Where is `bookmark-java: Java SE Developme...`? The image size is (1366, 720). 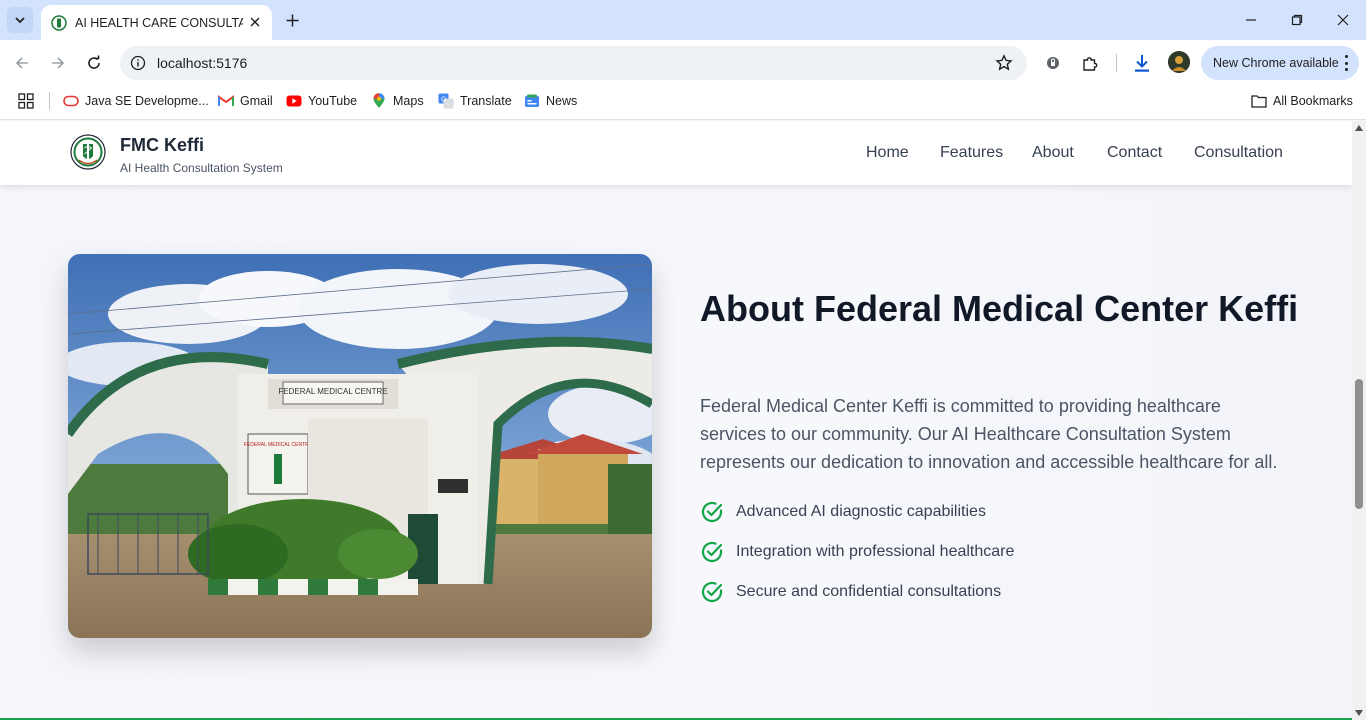 bookmark-java: Java SE Developme... is located at coordinates (136, 101).